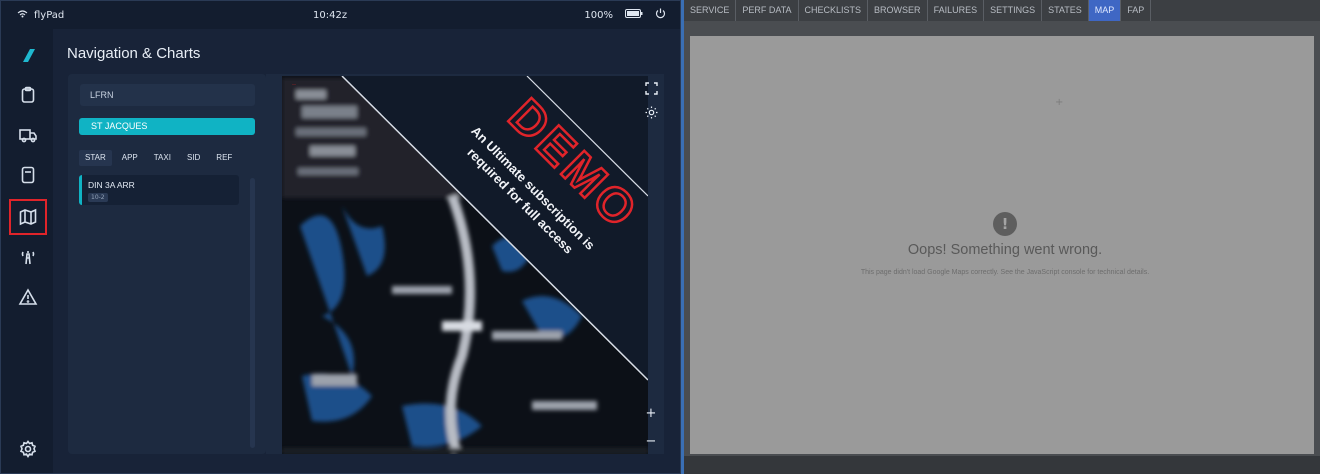 This screenshot has height=474, width=1320. Describe the element at coordinates (28, 175) in the screenshot. I see `calculator-icon` at that location.